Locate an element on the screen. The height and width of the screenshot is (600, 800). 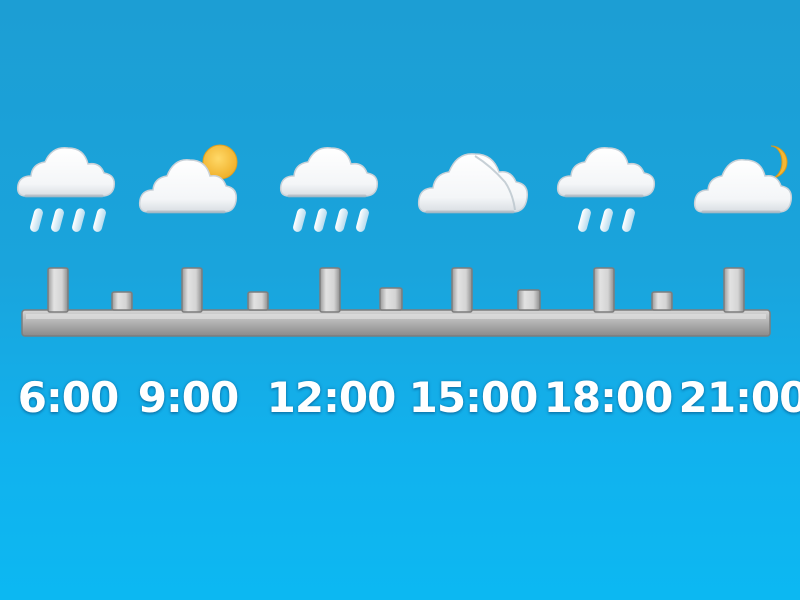
sun-behind-cloud-icon is located at coordinates (188, 179).